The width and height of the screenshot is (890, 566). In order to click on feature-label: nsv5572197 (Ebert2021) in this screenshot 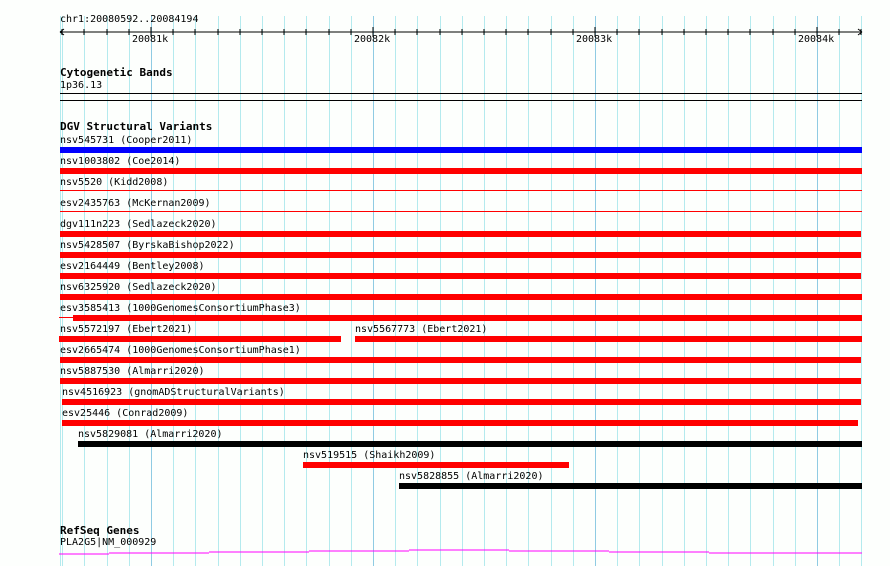, I will do `click(126, 330)`.